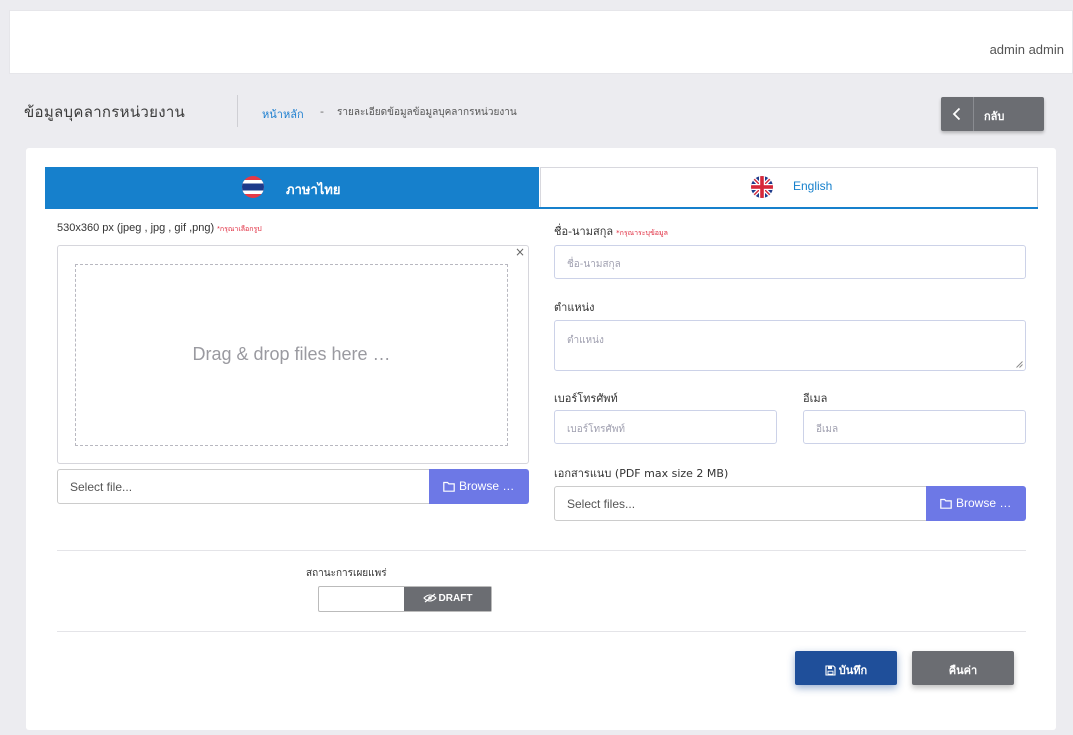 Image resolution: width=1073 pixels, height=735 pixels. Describe the element at coordinates (541, 42) in the screenshot. I see `top-navbar: admin admin` at that location.